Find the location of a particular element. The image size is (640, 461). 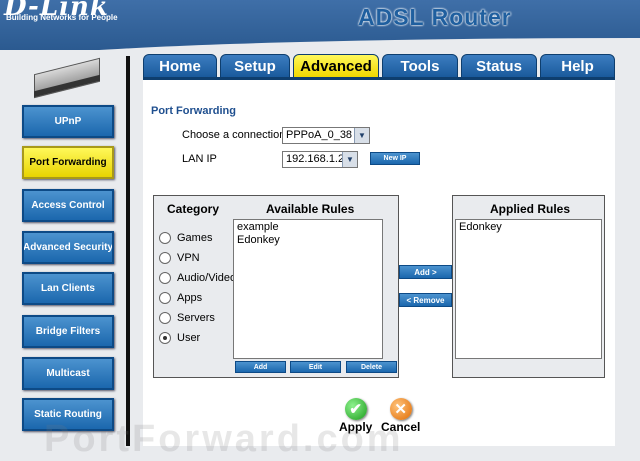

add-rule-button: Add is located at coordinates (260, 367).